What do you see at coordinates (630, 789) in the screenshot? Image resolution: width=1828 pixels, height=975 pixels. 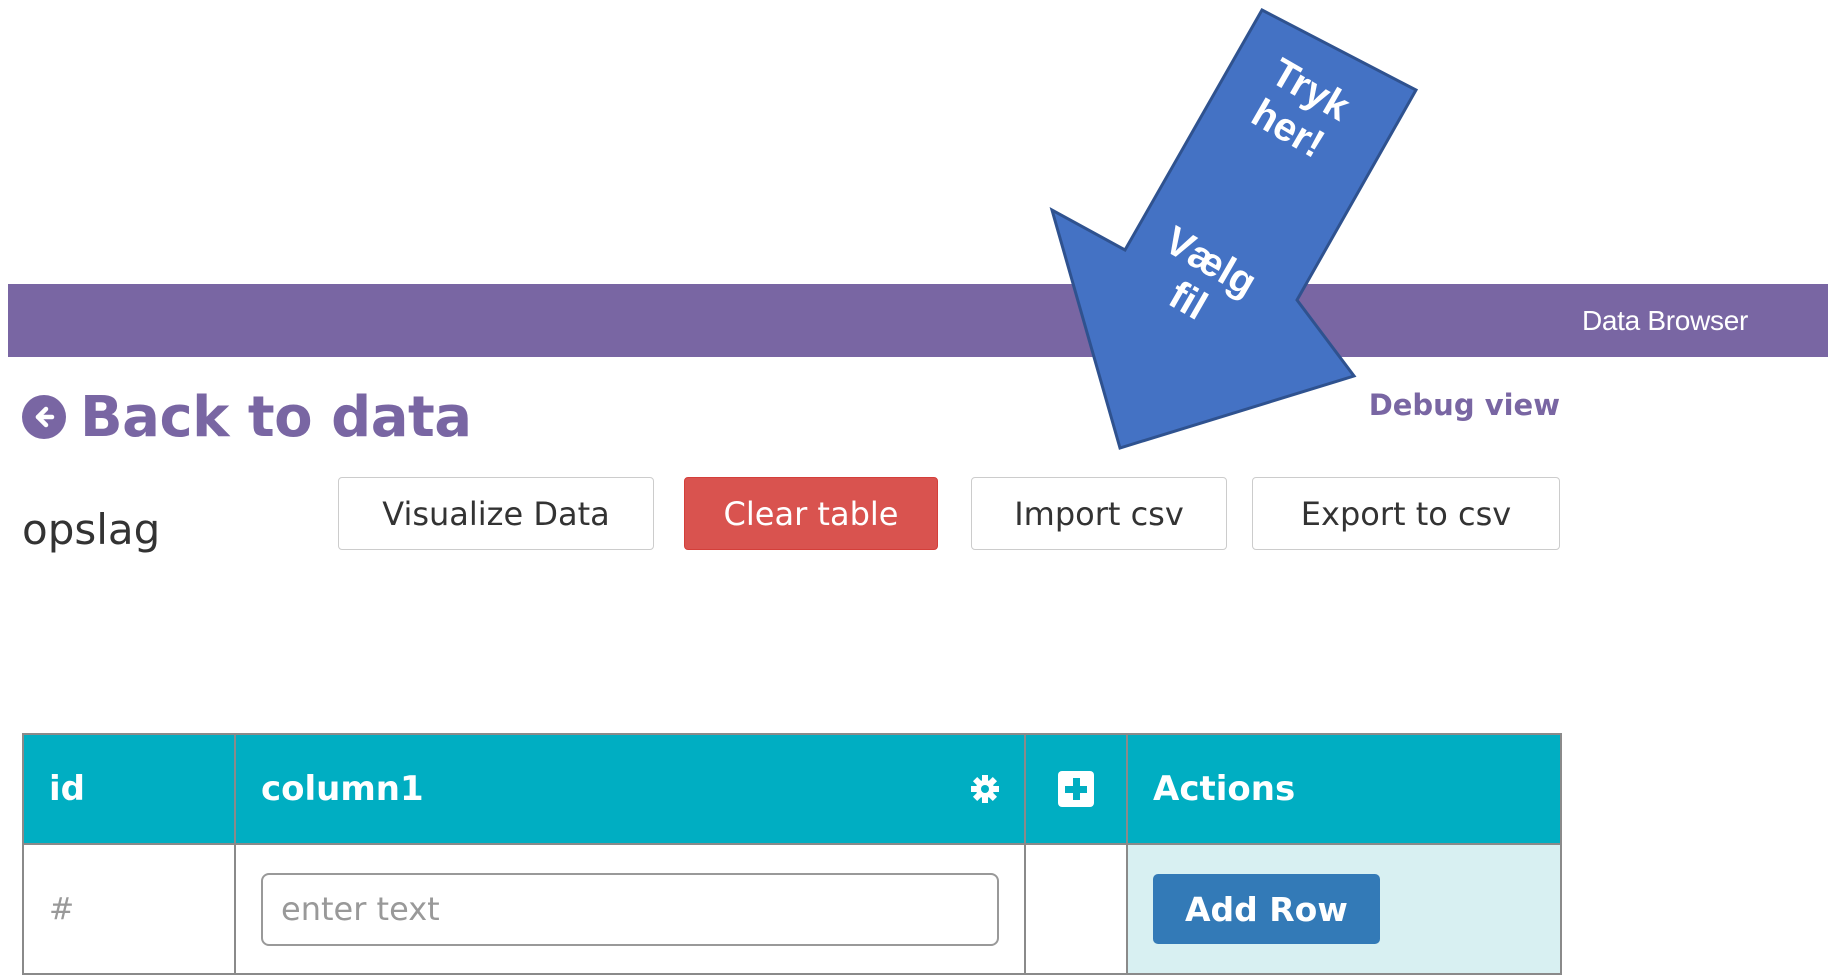 I see `column-header-column1: column1` at bounding box center [630, 789].